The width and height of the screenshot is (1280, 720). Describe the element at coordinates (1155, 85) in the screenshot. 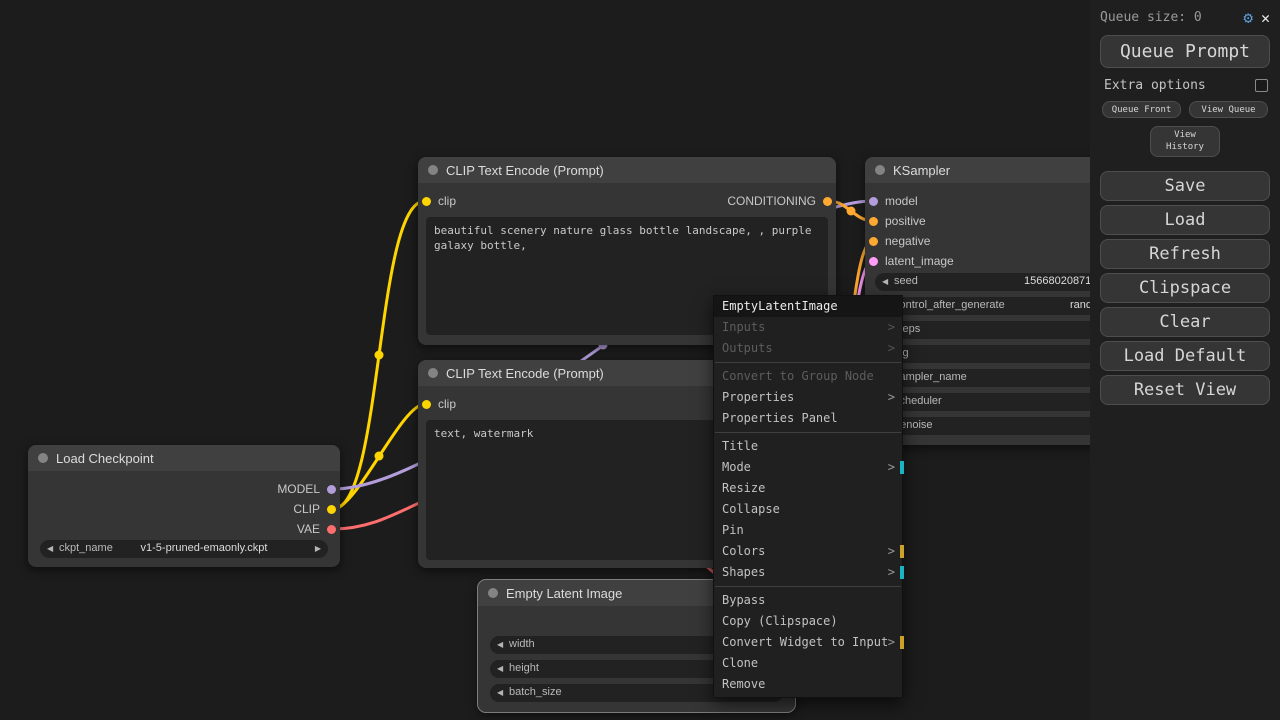

I see `extra-options-label: Extra options` at that location.